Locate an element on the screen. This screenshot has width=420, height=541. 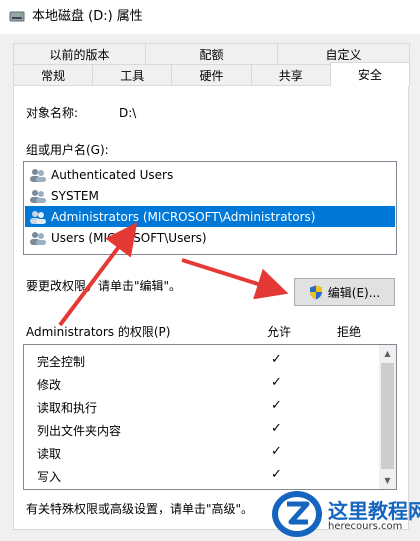
watermark-title: 这里教程网 is located at coordinates (374, 511).